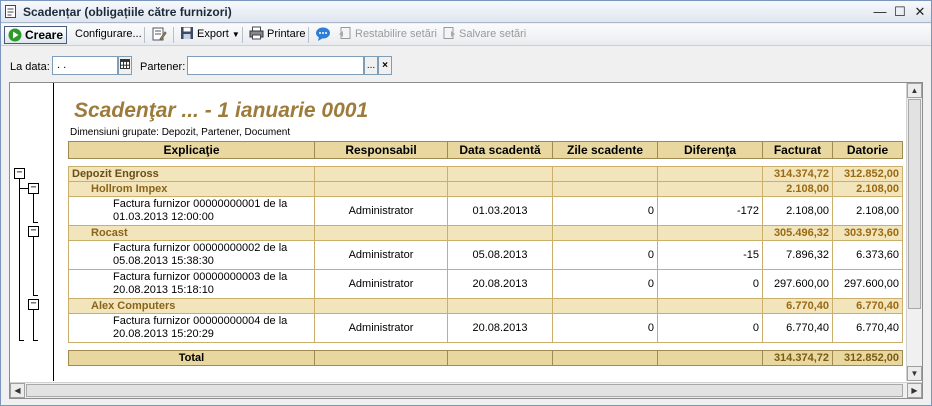 This screenshot has width=932, height=406. I want to click on partner-datorie: 303.973,60, so click(867, 233).